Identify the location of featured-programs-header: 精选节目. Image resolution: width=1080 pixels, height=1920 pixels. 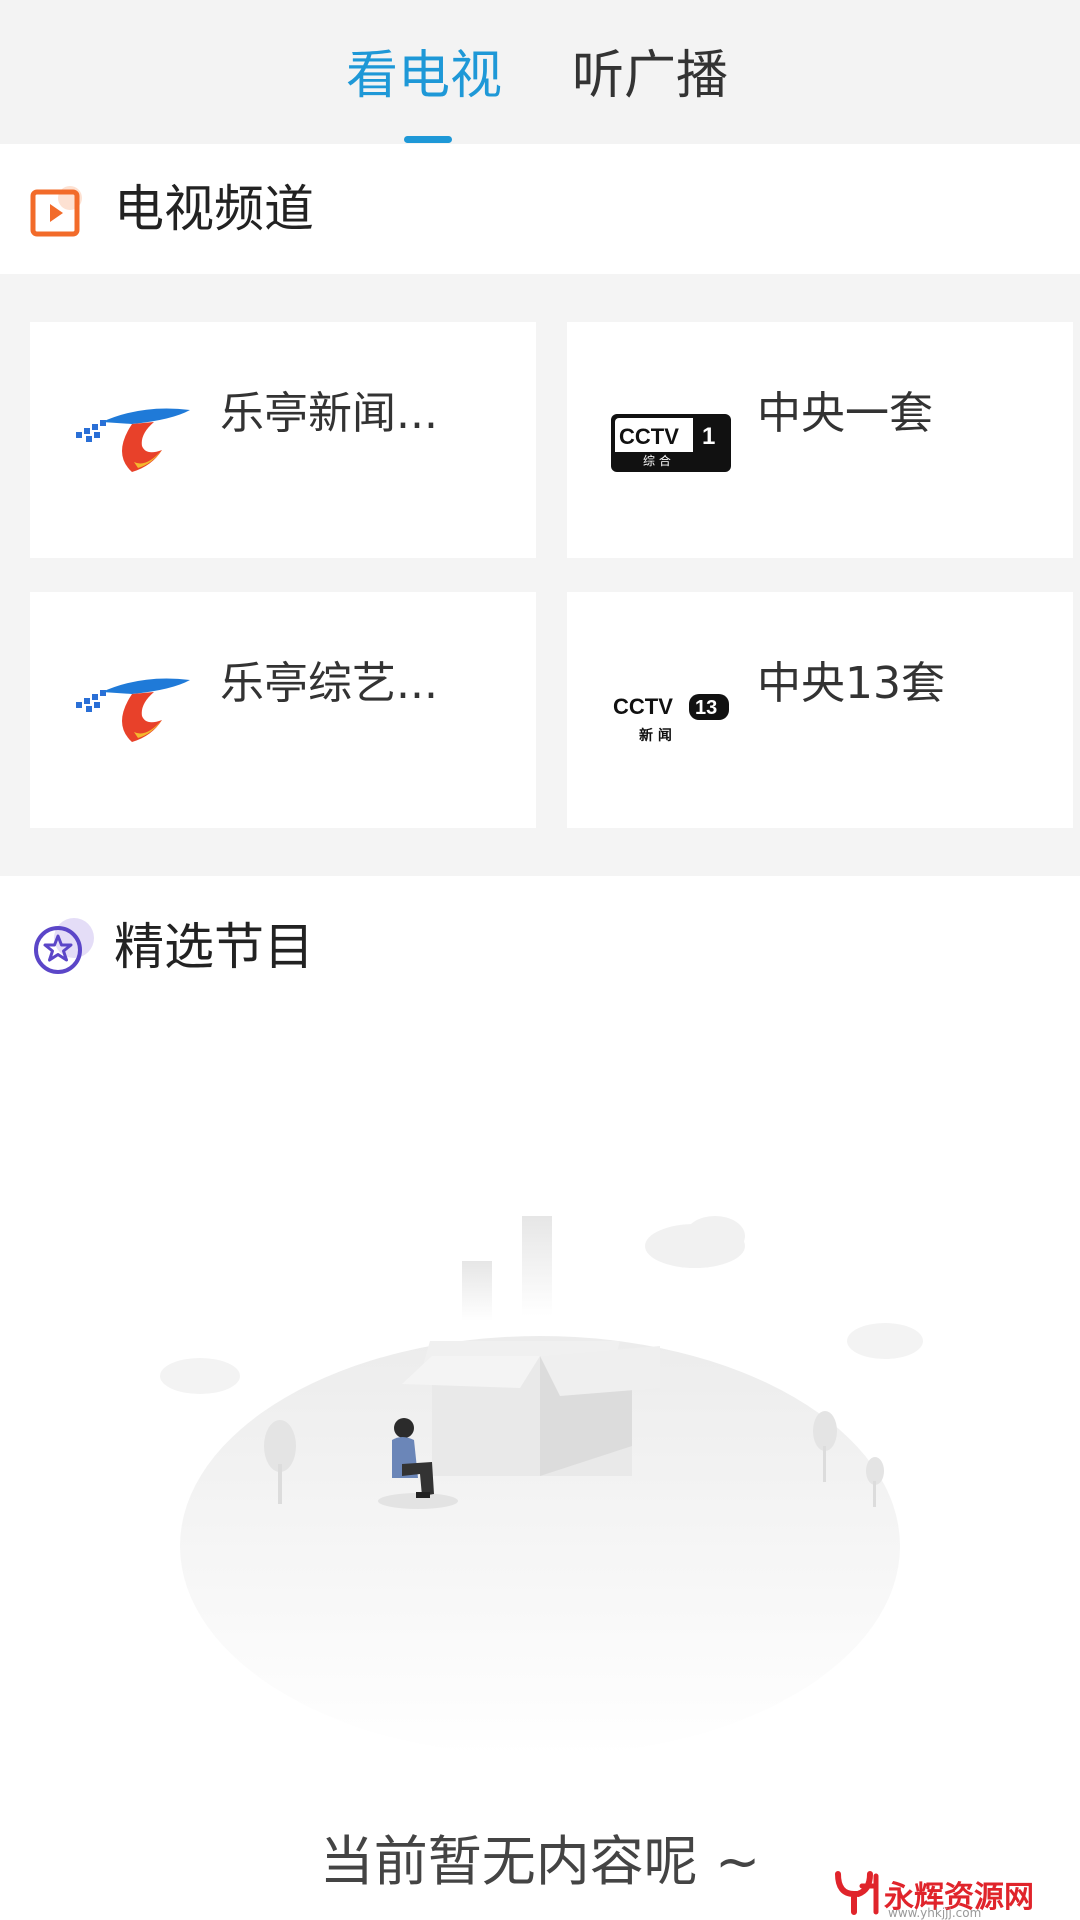
(540, 946).